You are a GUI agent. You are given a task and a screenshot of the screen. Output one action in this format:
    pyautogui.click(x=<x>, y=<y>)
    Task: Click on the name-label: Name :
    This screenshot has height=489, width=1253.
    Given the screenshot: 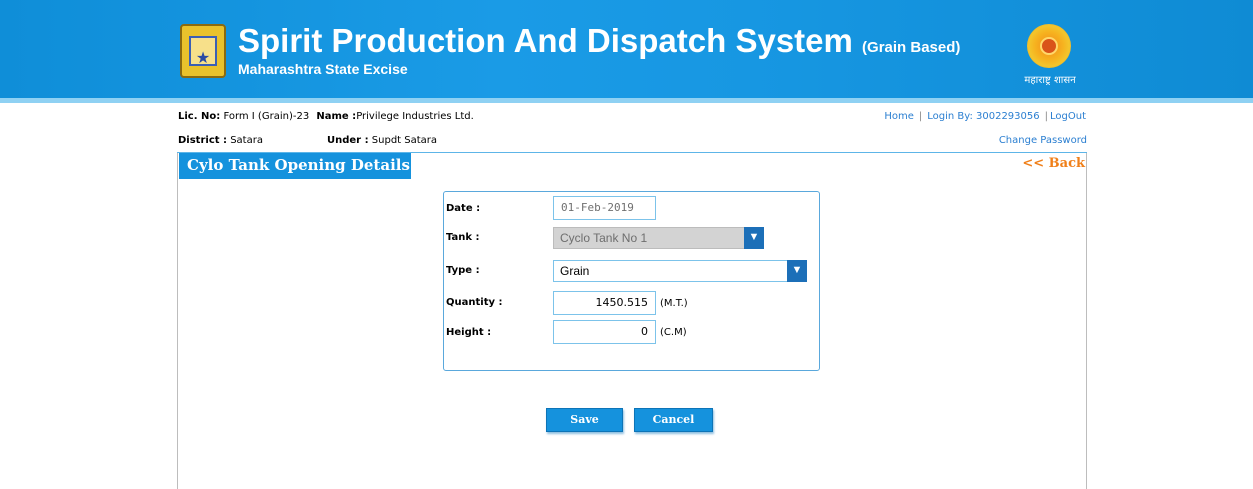 What is the action you would take?
    pyautogui.click(x=336, y=116)
    